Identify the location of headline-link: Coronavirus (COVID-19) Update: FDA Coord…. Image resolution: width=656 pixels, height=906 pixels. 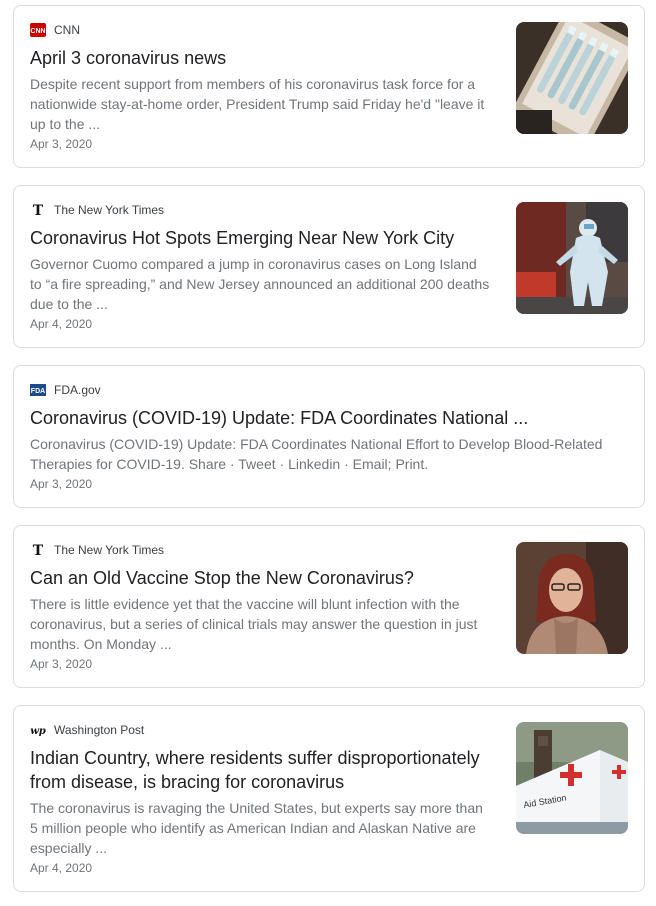
(330, 418).